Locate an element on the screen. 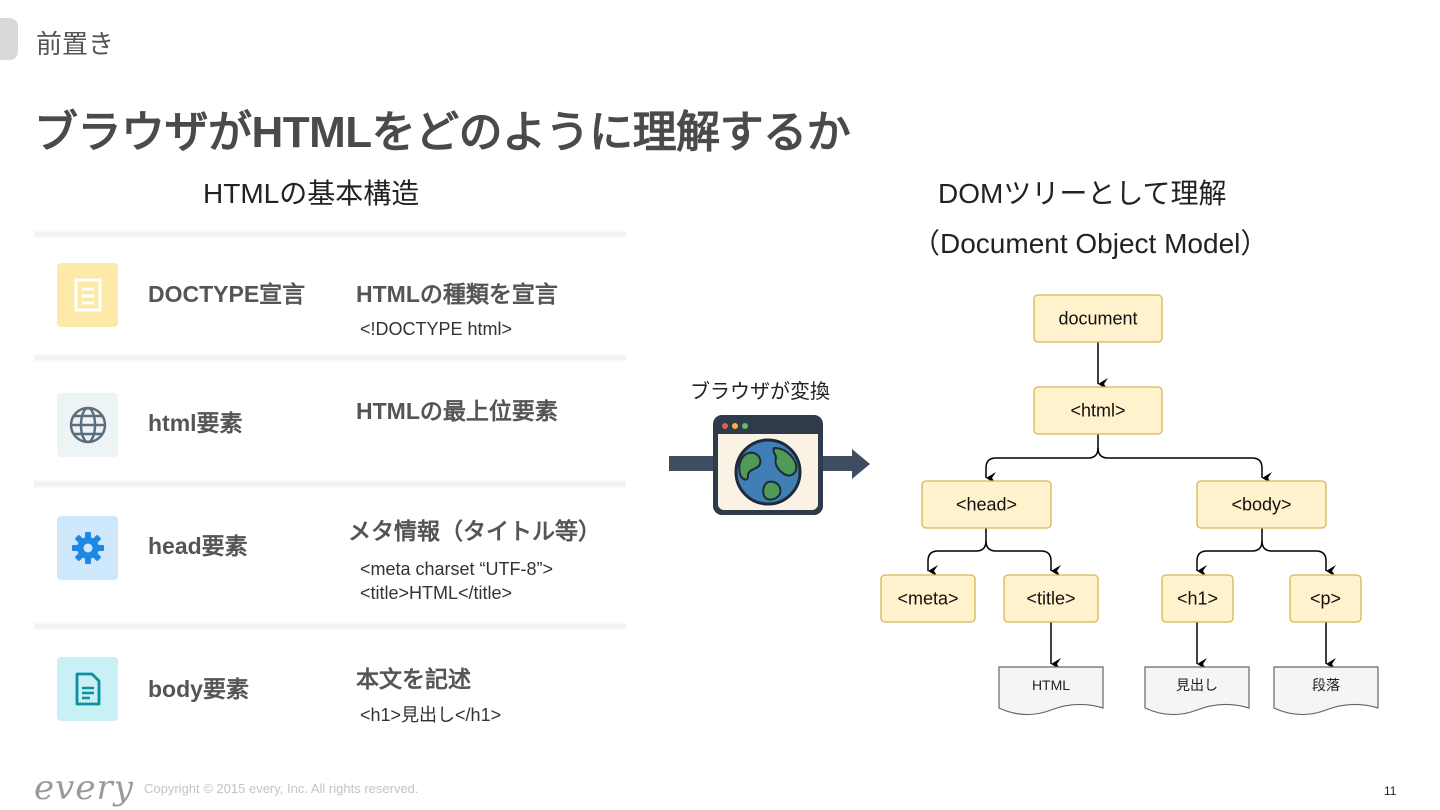  dom-node-label-title: <title> is located at coordinates (1050, 599).